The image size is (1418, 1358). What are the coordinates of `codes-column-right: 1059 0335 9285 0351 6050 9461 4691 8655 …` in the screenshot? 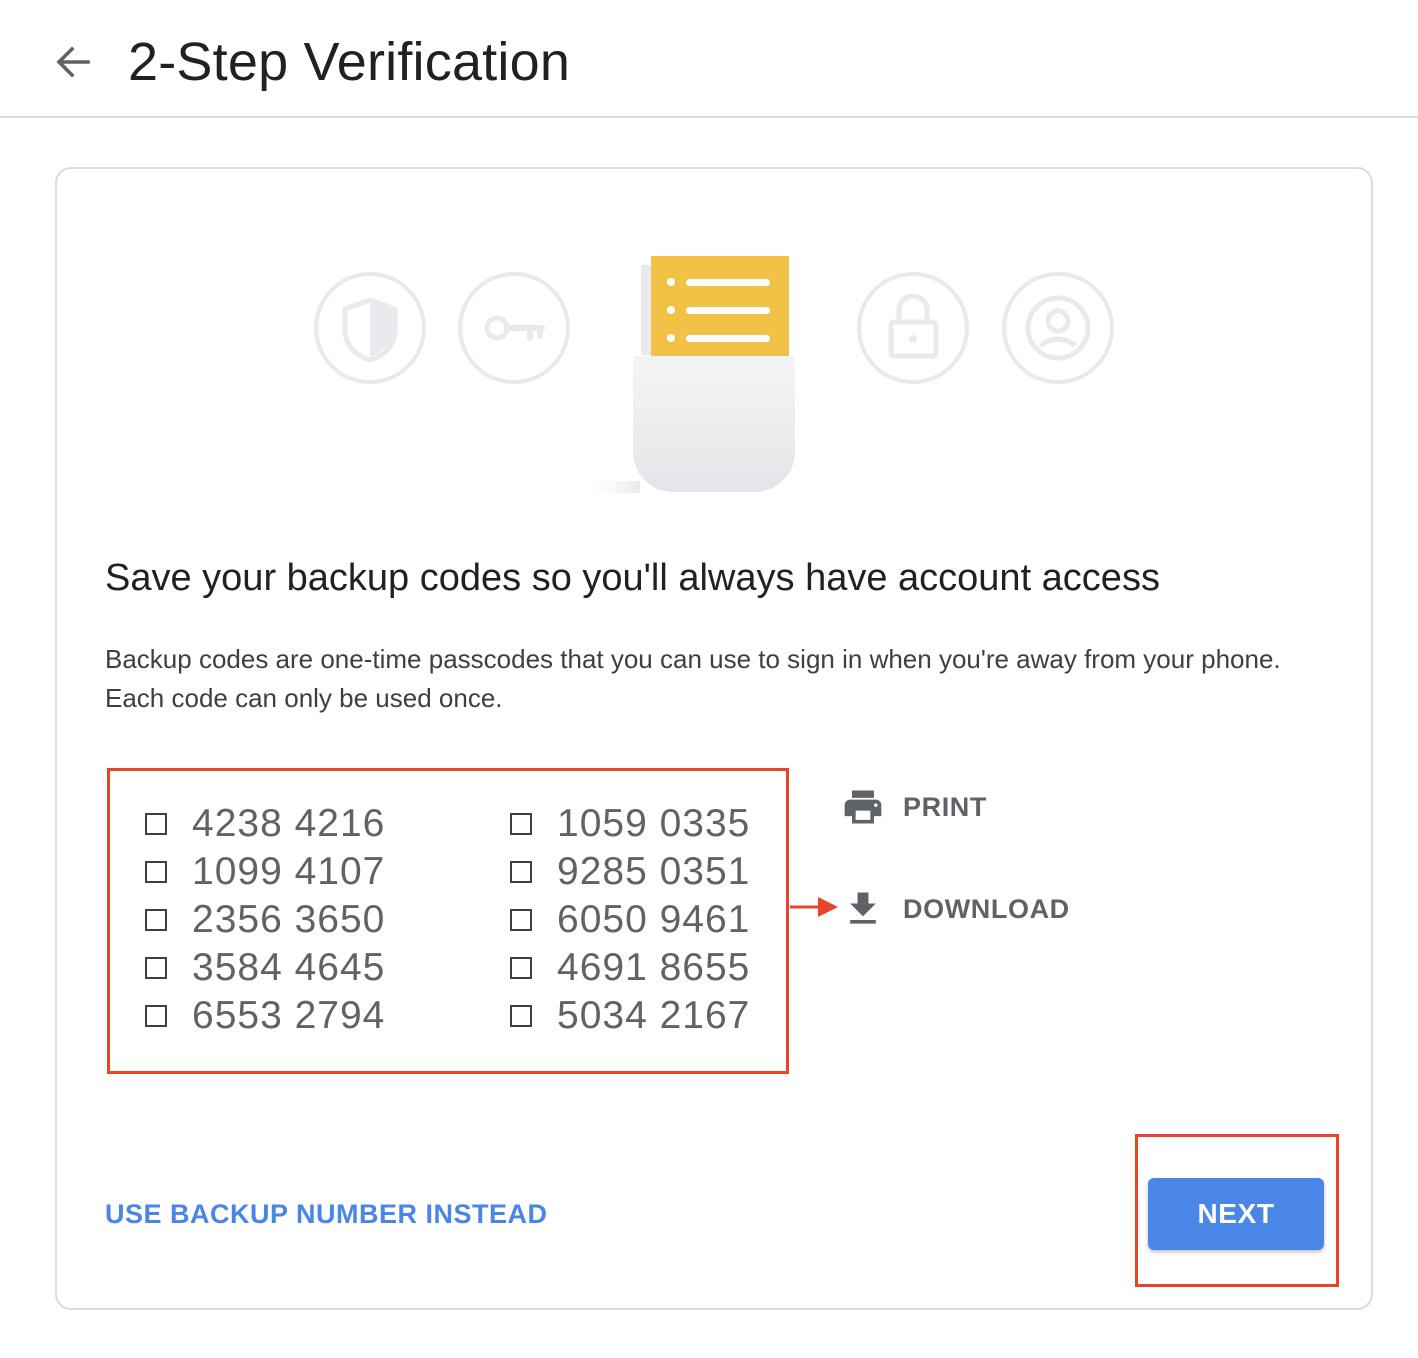 It's located at (630, 920).